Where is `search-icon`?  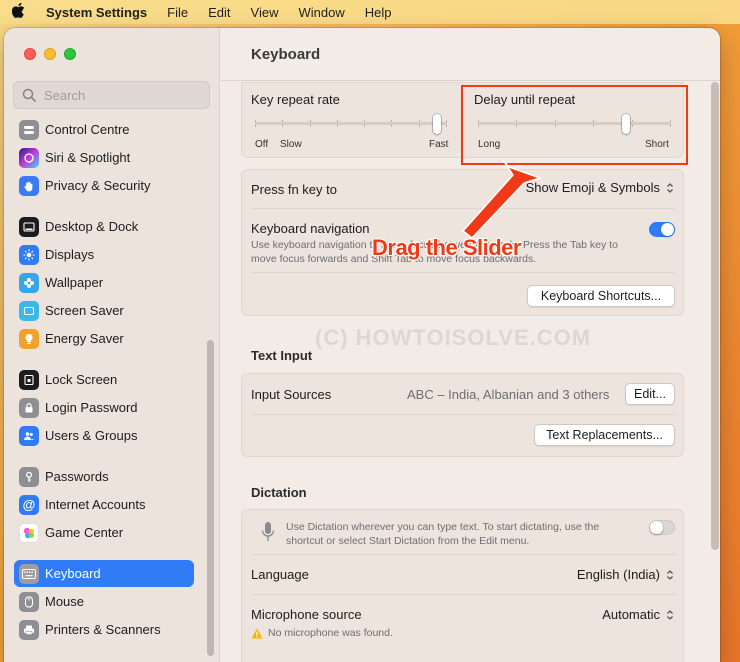
search-icon is located at coordinates (29, 95).